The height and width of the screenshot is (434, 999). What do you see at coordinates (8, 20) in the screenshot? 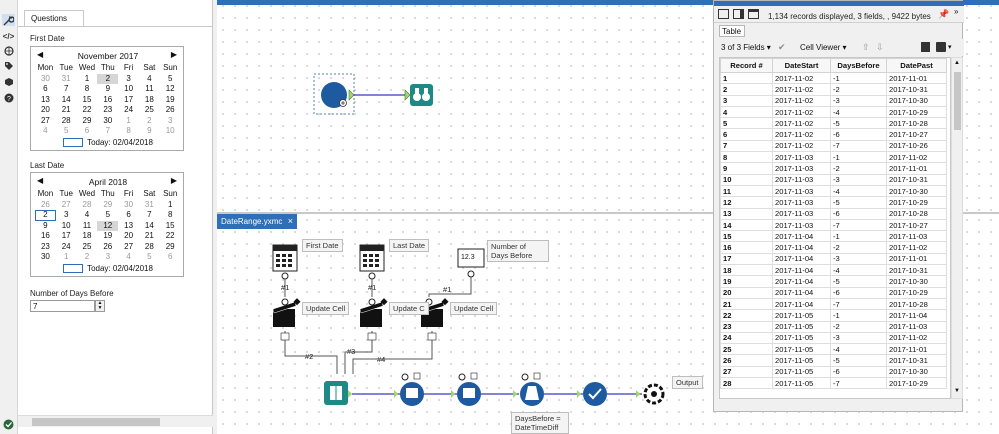
I see `wrench-icon` at bounding box center [8, 20].